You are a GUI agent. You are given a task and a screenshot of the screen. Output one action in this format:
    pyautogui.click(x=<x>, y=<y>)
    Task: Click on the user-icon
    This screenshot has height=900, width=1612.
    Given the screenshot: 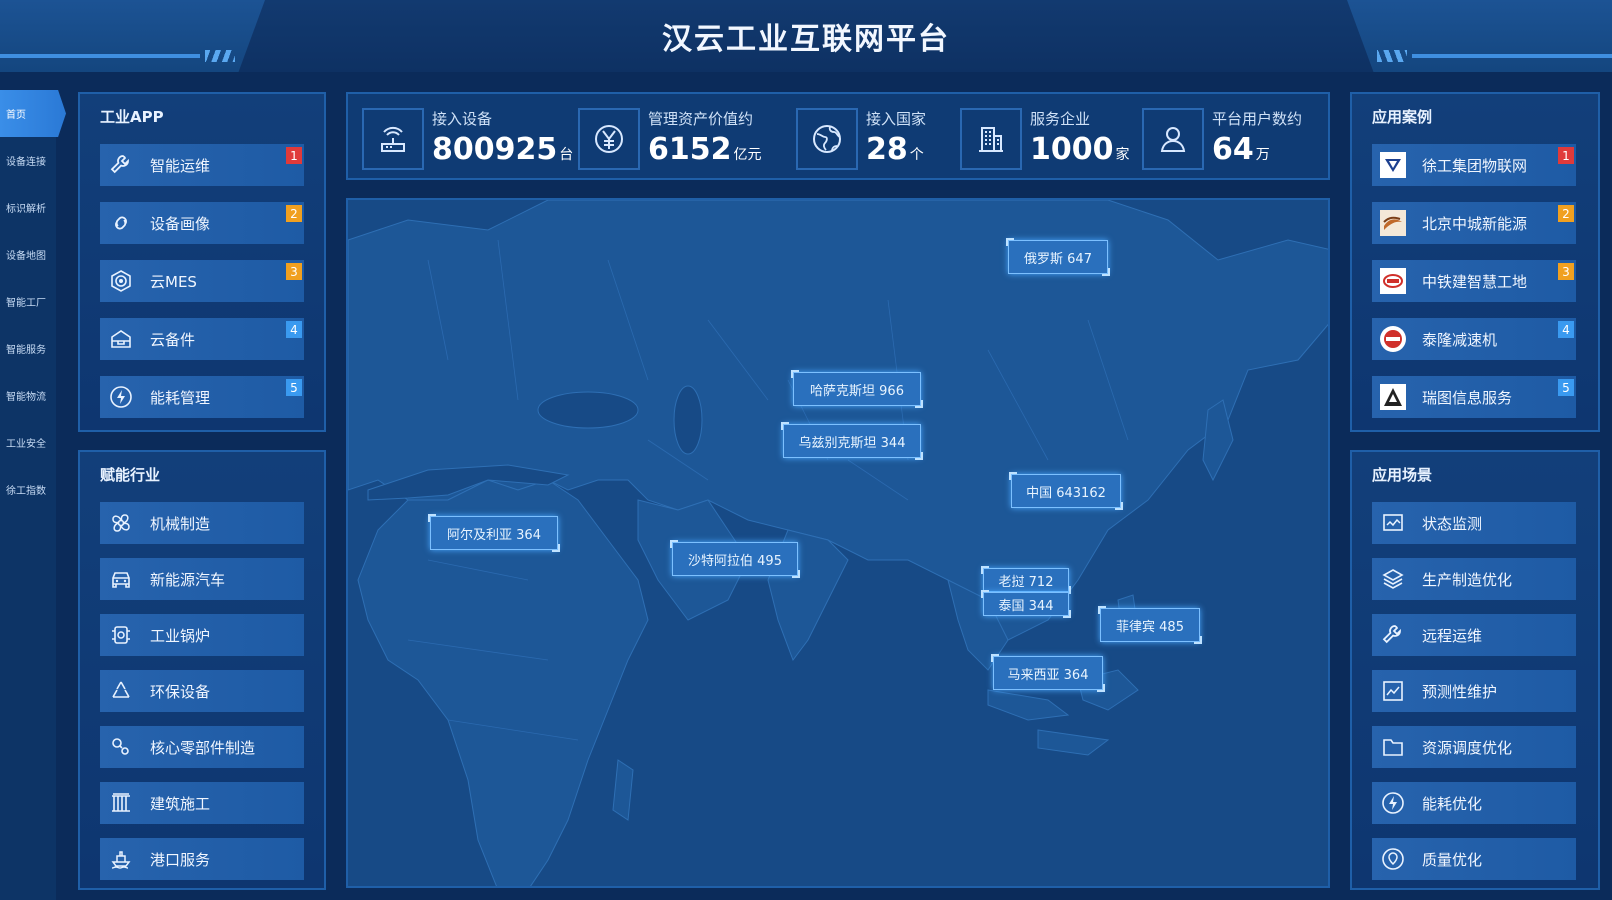 What is the action you would take?
    pyautogui.click(x=1173, y=139)
    